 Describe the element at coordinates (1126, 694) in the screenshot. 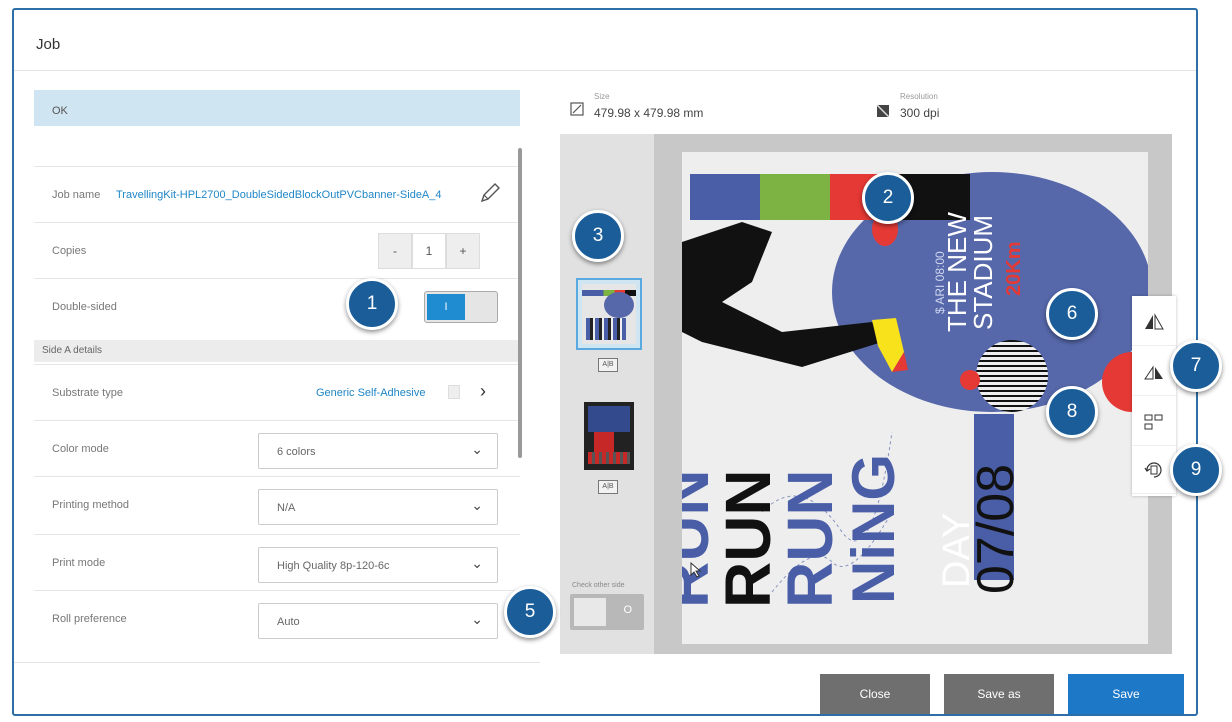

I see `save-button: Save` at that location.